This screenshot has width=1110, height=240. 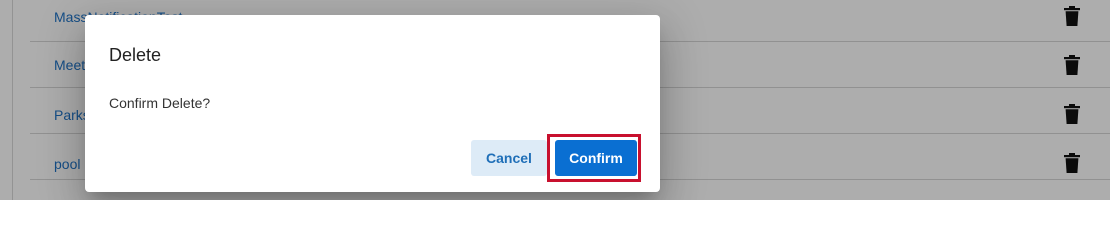 I want to click on confirm-button: Confirm, so click(x=596, y=158).